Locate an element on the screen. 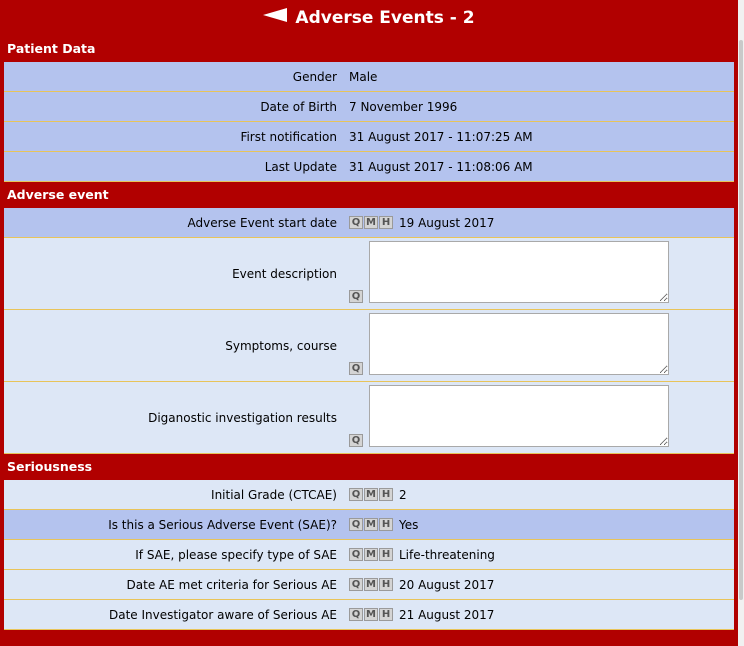 Image resolution: width=744 pixels, height=646 pixels. field-label: Last Update is located at coordinates (300, 166).